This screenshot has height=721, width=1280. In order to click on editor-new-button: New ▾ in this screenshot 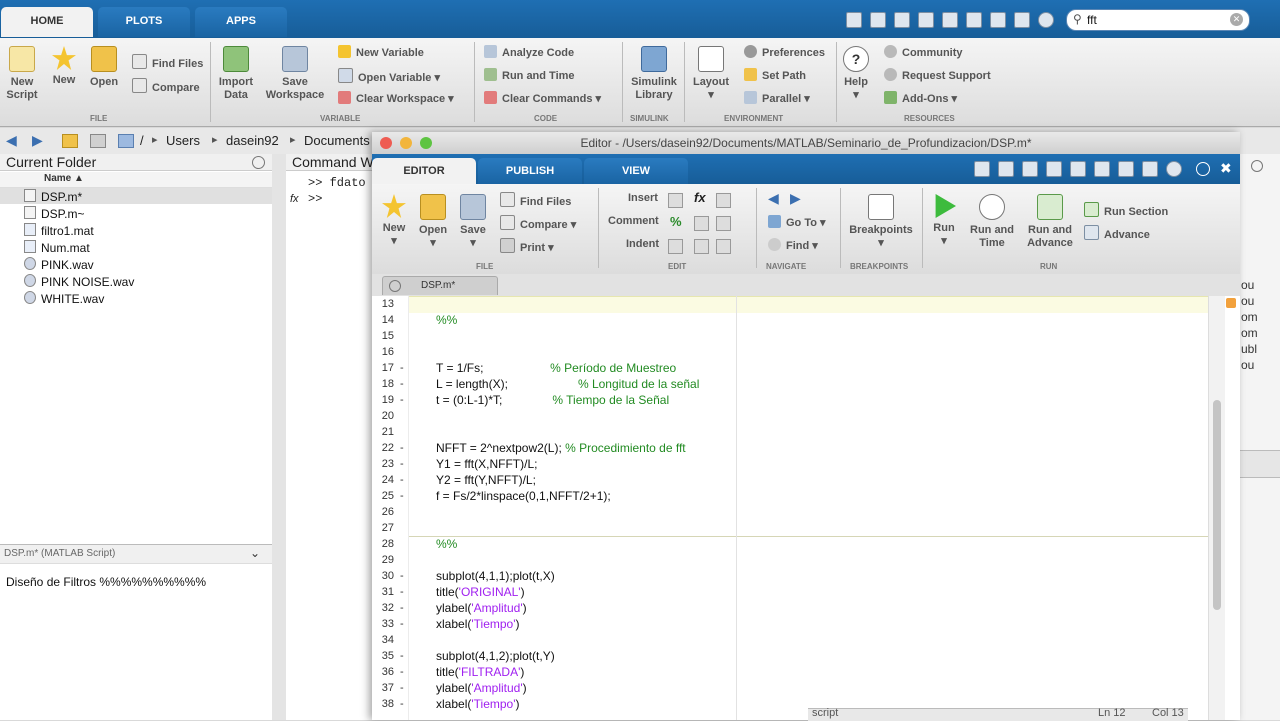, I will do `click(394, 221)`.